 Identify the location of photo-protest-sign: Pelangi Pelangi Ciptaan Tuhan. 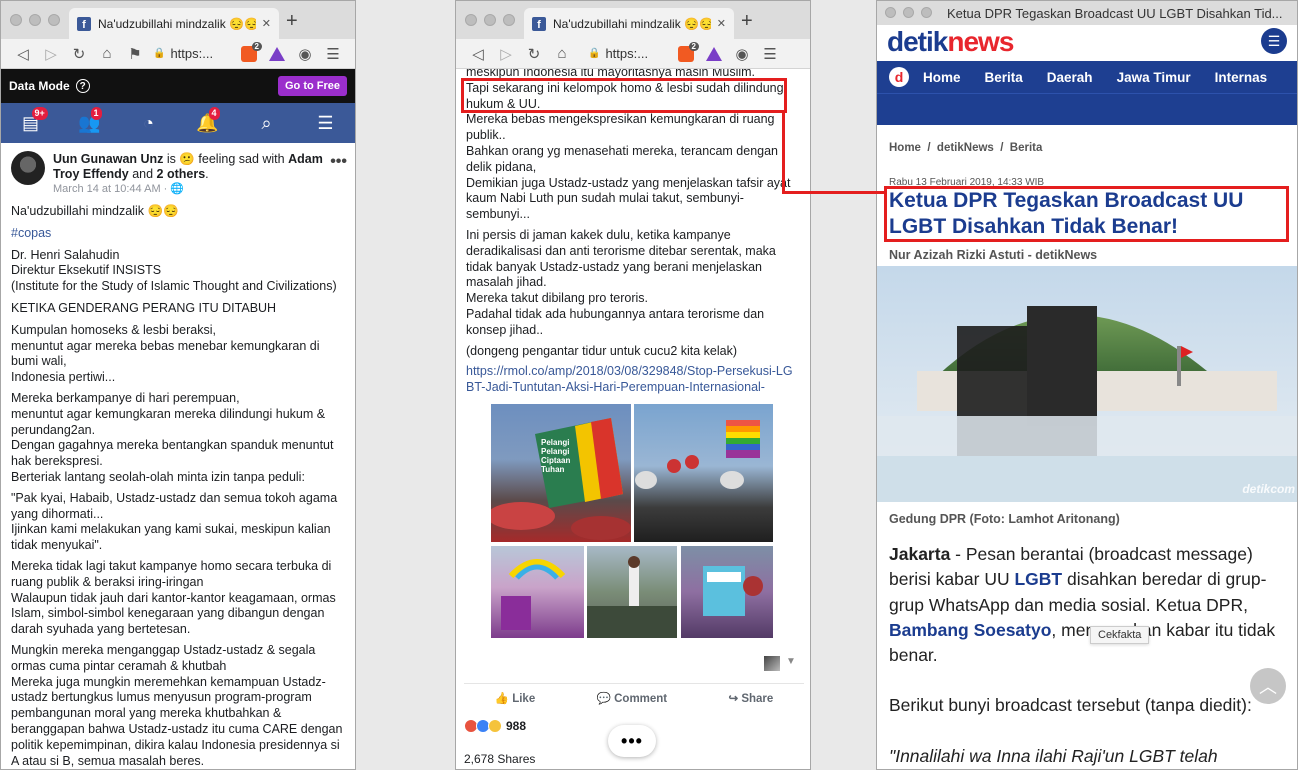
(561, 473).